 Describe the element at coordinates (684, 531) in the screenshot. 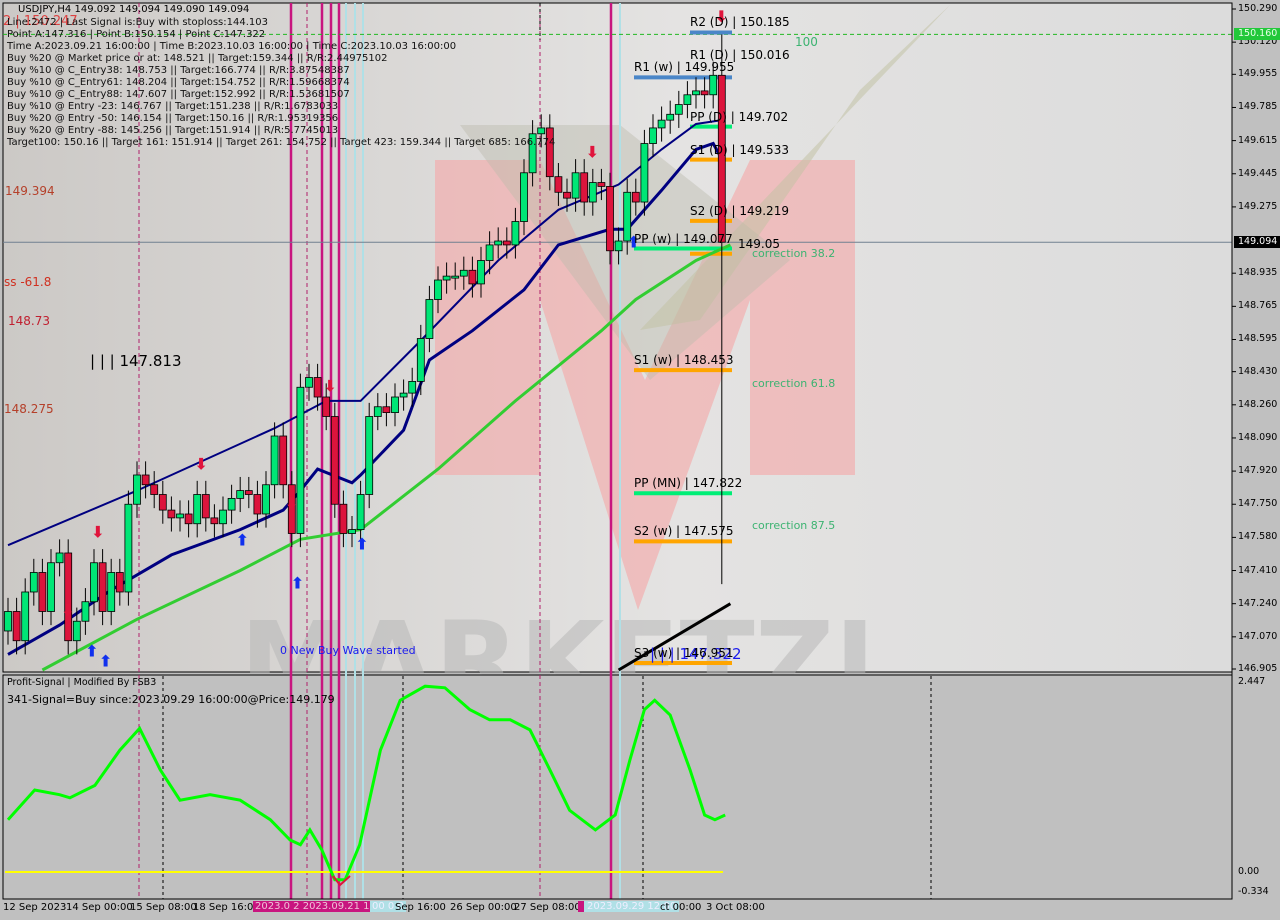

I see `pivot-label: S2 (w) | 147.575` at that location.